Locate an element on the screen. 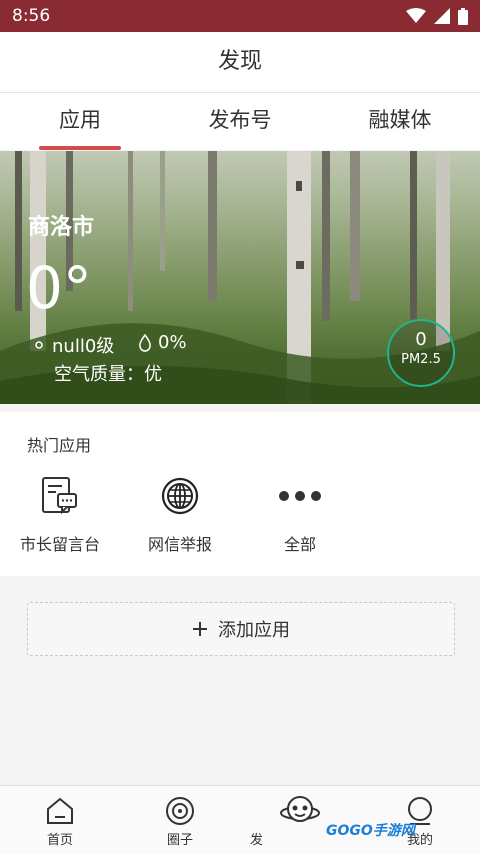 The height and width of the screenshot is (854, 480). nav-home: 首页 is located at coordinates (60, 820).